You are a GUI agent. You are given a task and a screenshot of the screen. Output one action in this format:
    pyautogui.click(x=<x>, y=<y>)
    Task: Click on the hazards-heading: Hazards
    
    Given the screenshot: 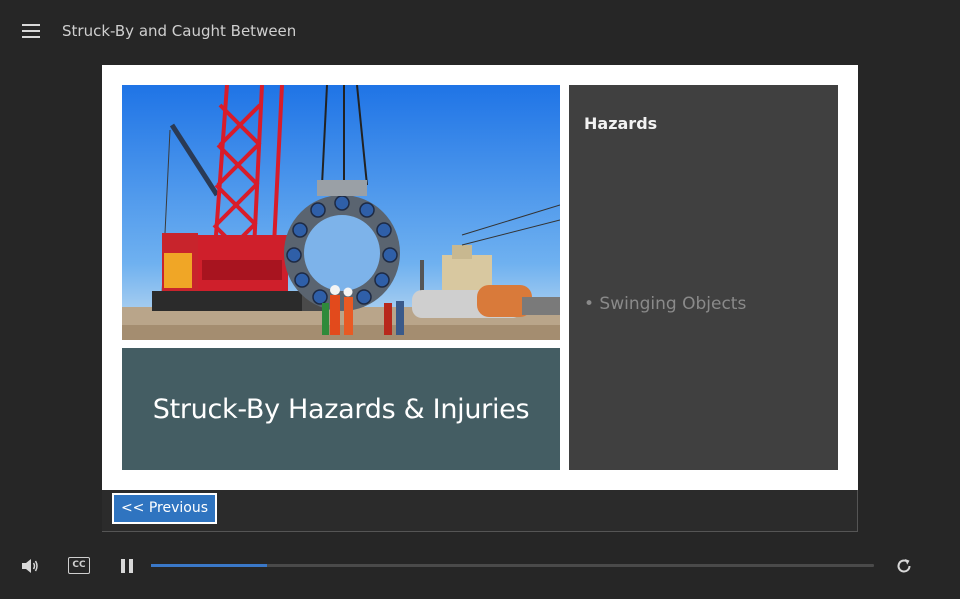 What is the action you would take?
    pyautogui.click(x=621, y=123)
    